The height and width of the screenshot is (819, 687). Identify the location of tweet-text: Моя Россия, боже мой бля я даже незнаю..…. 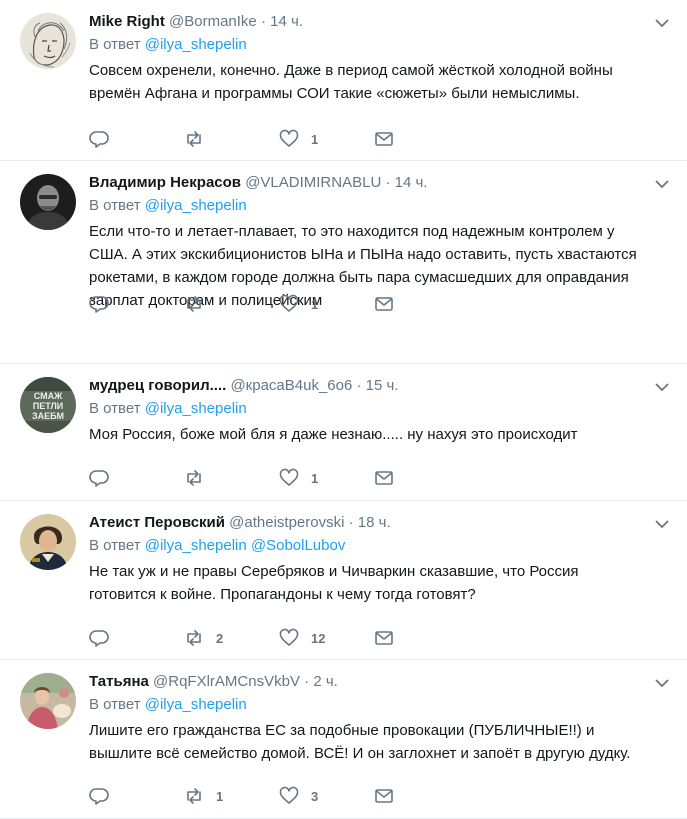
(333, 434).